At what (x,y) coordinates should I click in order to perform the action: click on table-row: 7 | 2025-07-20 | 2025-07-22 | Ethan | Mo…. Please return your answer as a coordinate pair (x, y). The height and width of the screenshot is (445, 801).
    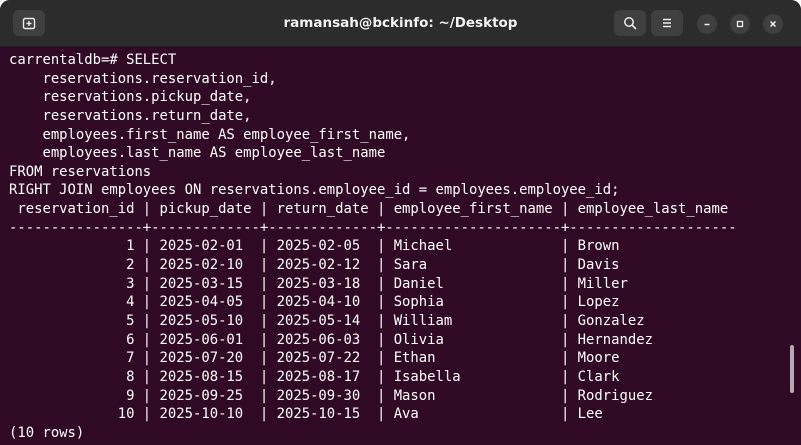
    Looking at the image, I should click on (314, 358).